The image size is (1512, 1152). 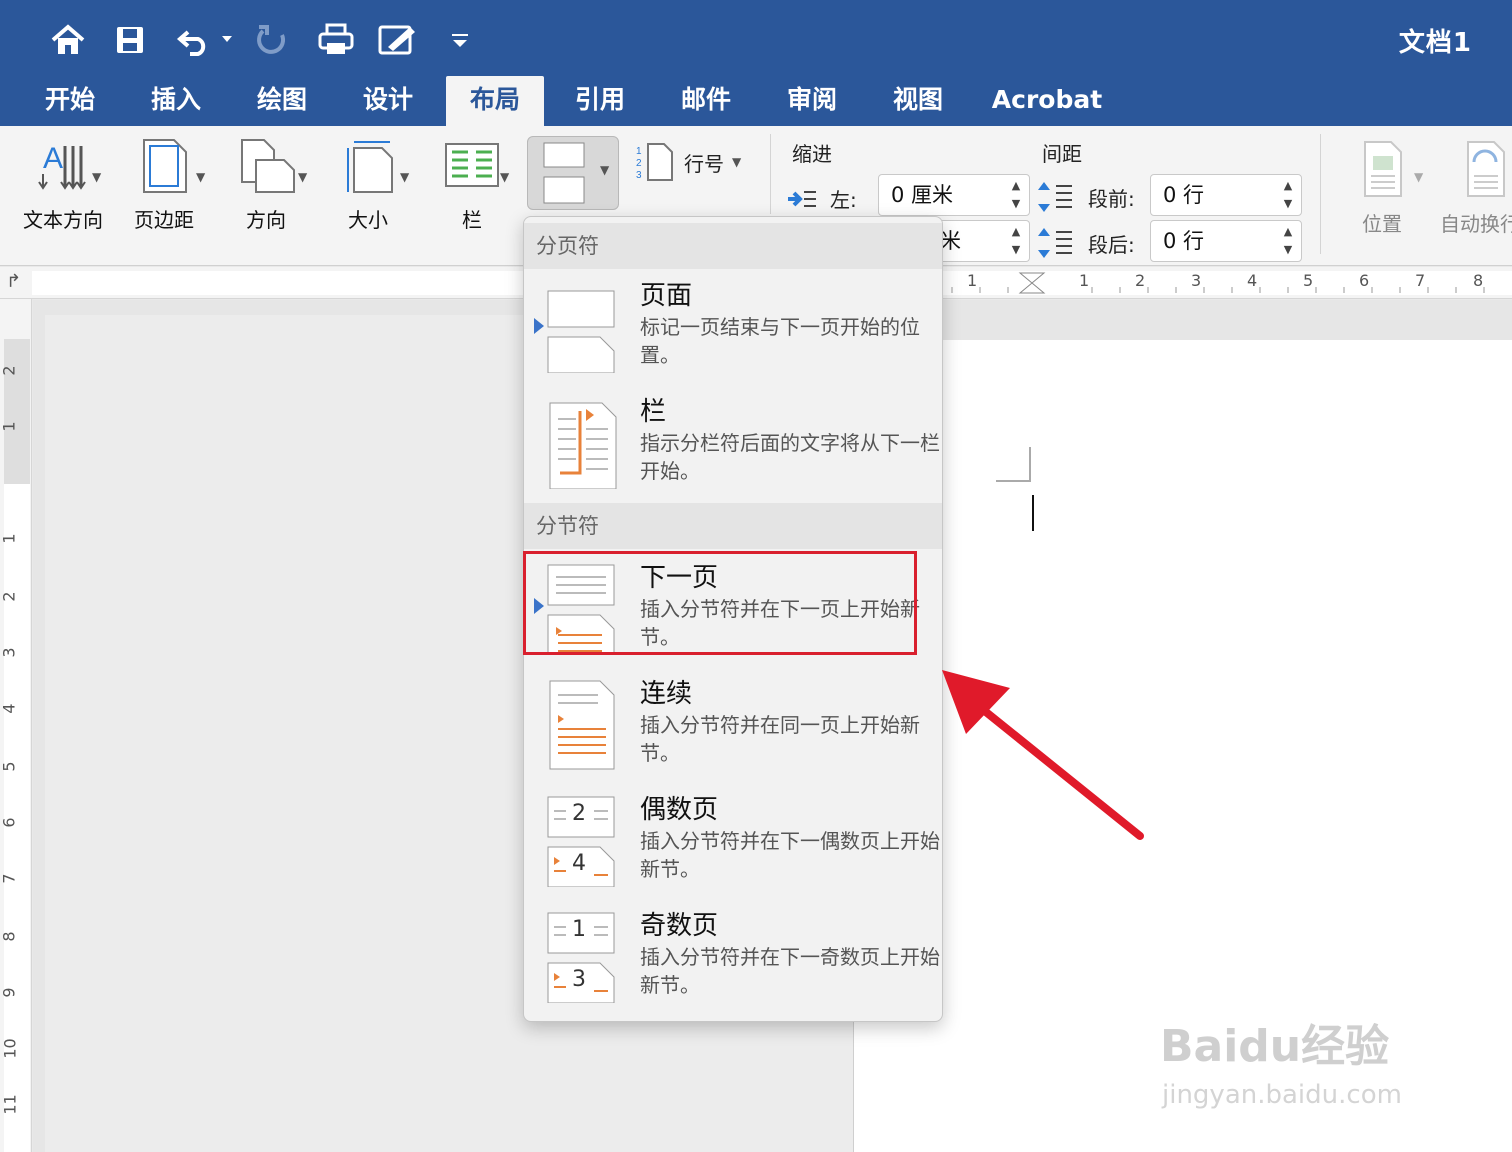 What do you see at coordinates (733, 726) in the screenshot?
I see `menu-item-continuous: 连续 插入分节符并在同一页上开始新节。` at bounding box center [733, 726].